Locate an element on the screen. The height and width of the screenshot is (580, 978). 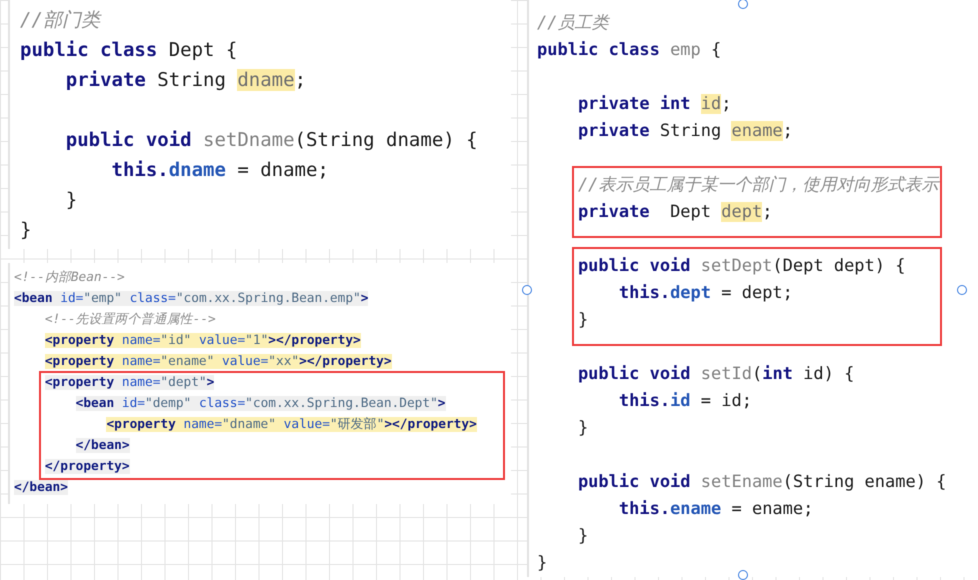
code-line: private int id; is located at coordinates (654, 104).